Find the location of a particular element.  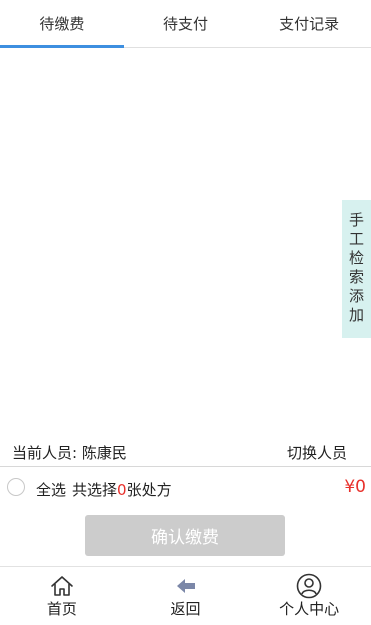

tab-payment-records: 支付记录 is located at coordinates (309, 23).